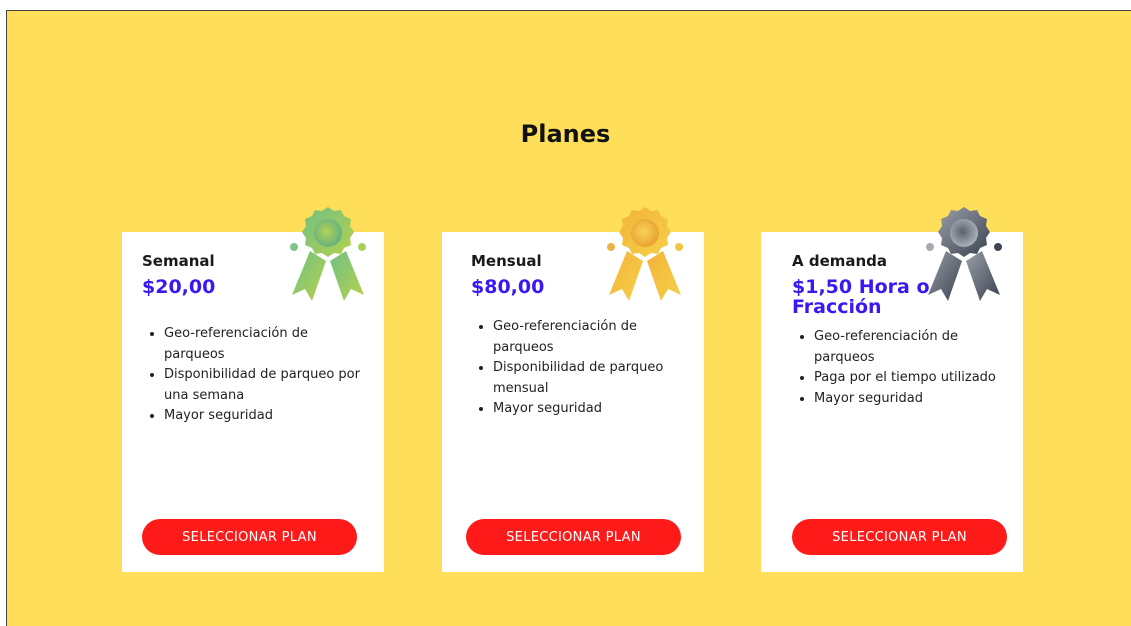  I want to click on feature-item: Disponibilidad de parqueo mensual, so click(593, 378).